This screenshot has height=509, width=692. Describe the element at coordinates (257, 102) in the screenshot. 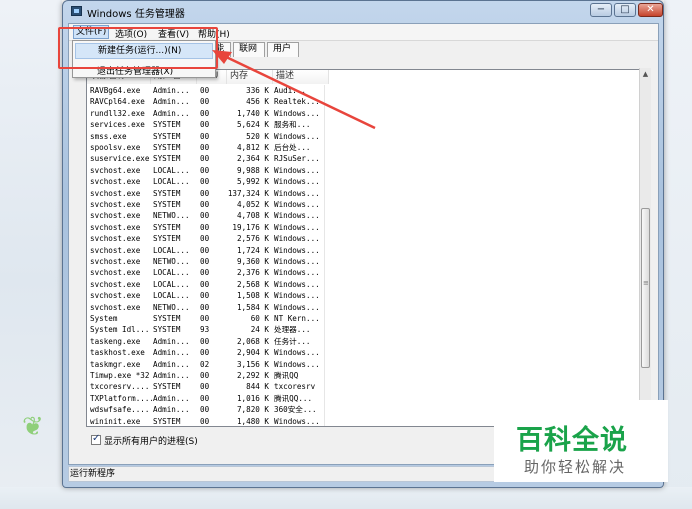

I see `process-memory: 456 K` at that location.